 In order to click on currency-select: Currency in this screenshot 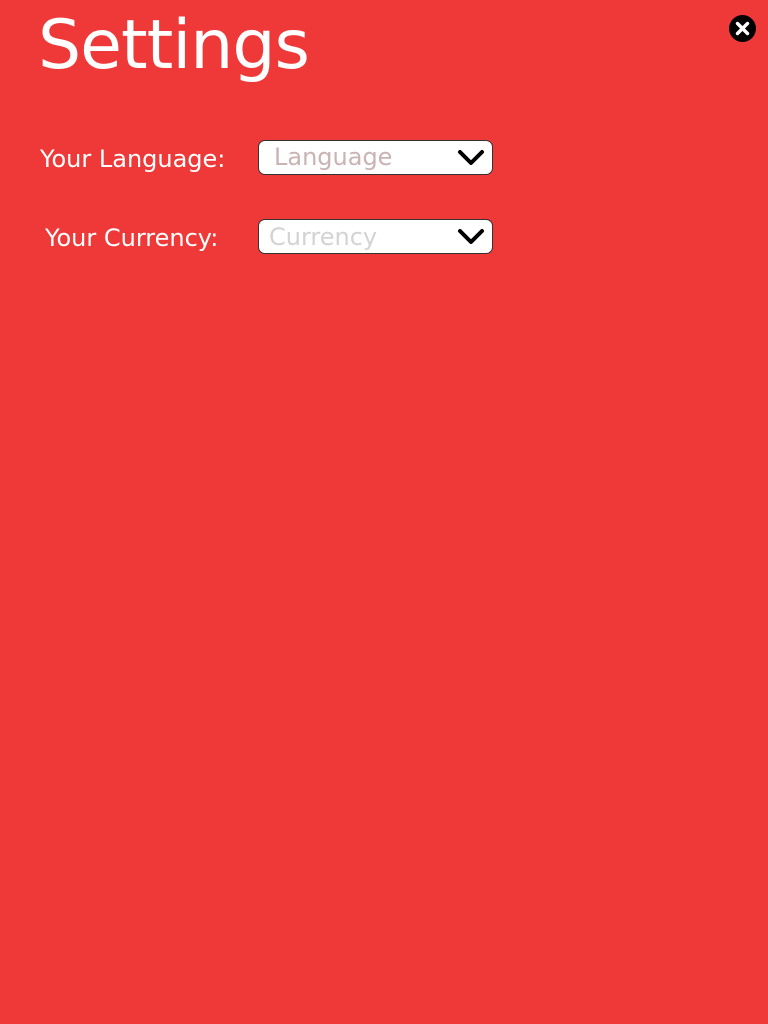, I will do `click(375, 236)`.